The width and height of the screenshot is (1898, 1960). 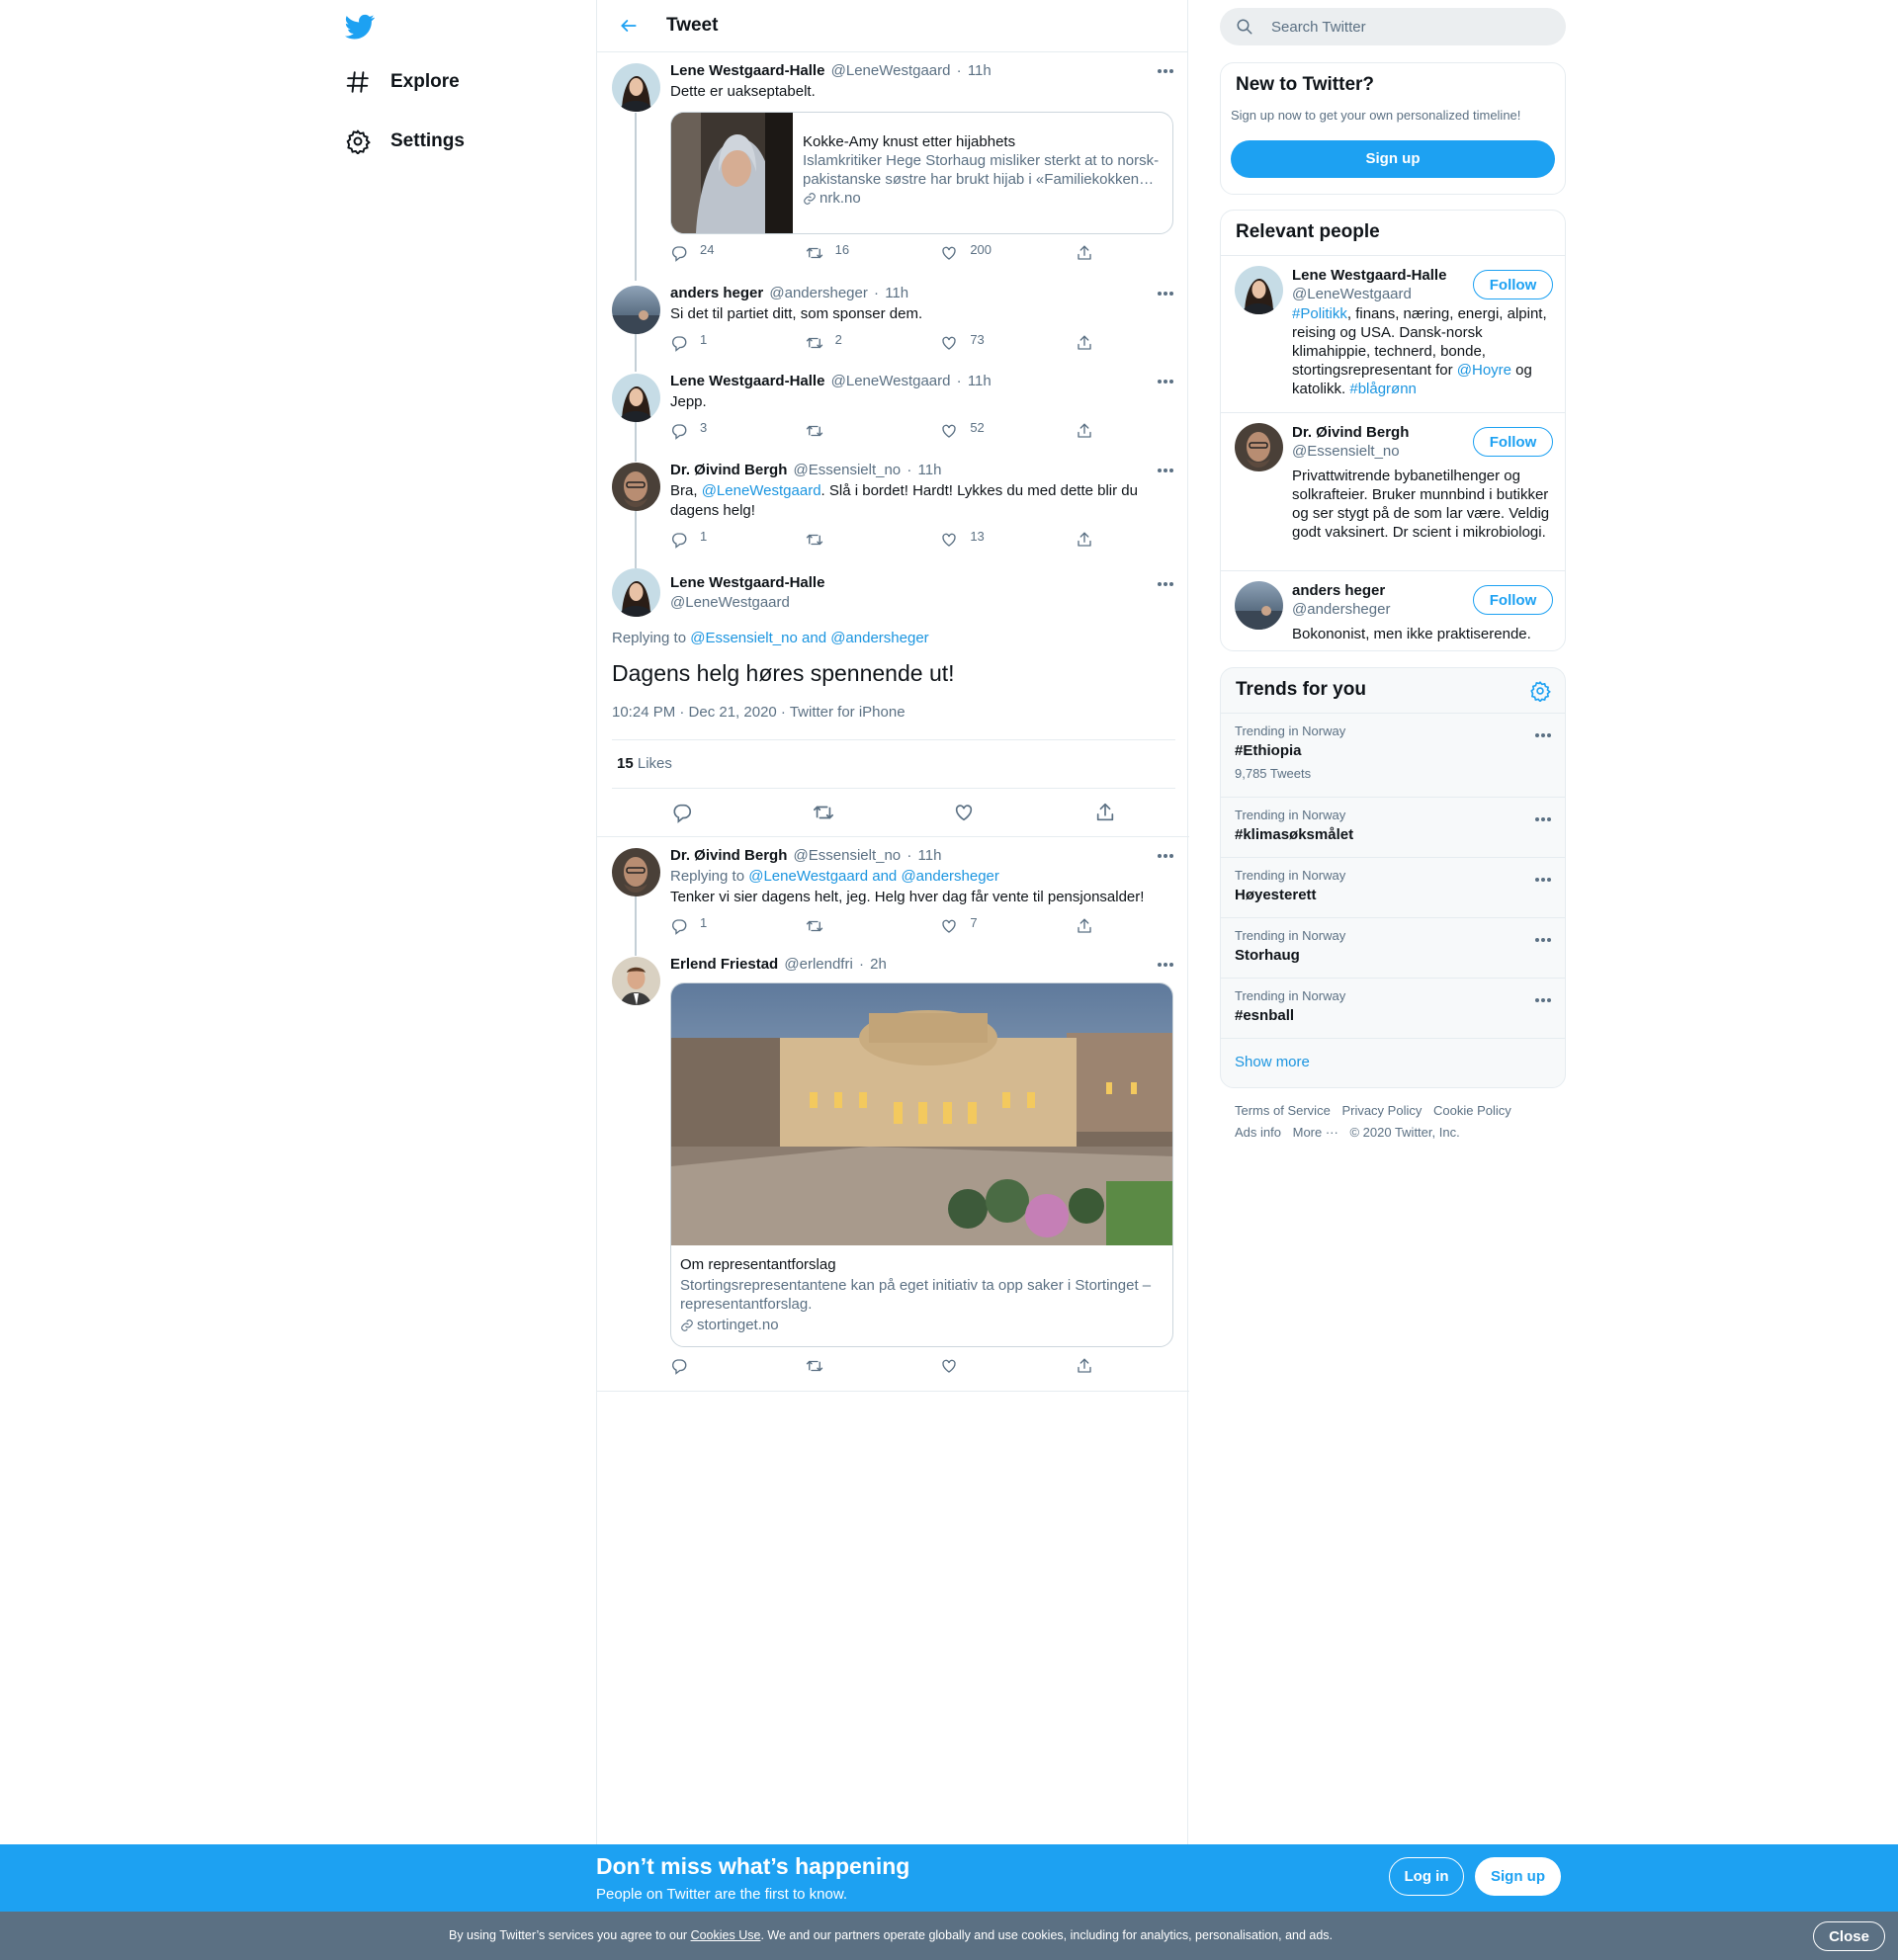 What do you see at coordinates (809, 638) in the screenshot?
I see `replying-to-link: @Essensielt_no and @andersheger` at bounding box center [809, 638].